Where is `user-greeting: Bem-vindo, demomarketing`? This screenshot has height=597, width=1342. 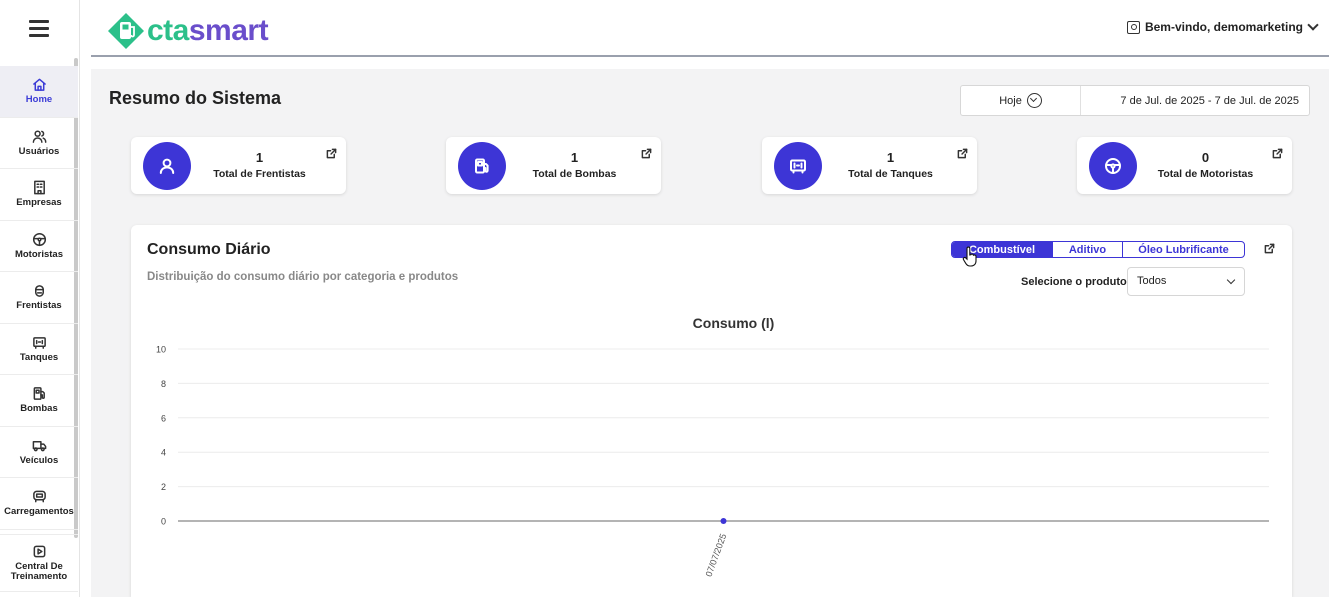 user-greeting: Bem-vindo, demomarketing is located at coordinates (1223, 27).